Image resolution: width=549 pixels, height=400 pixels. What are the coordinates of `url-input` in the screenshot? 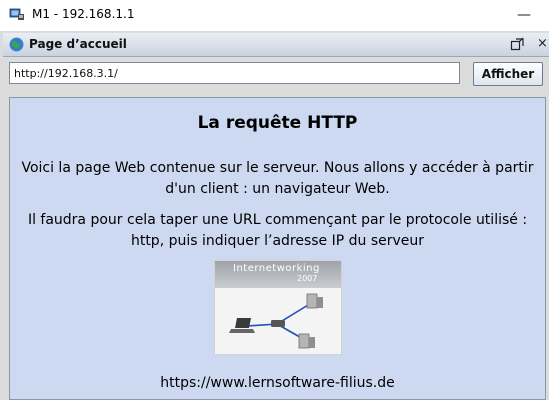 It's located at (234, 73).